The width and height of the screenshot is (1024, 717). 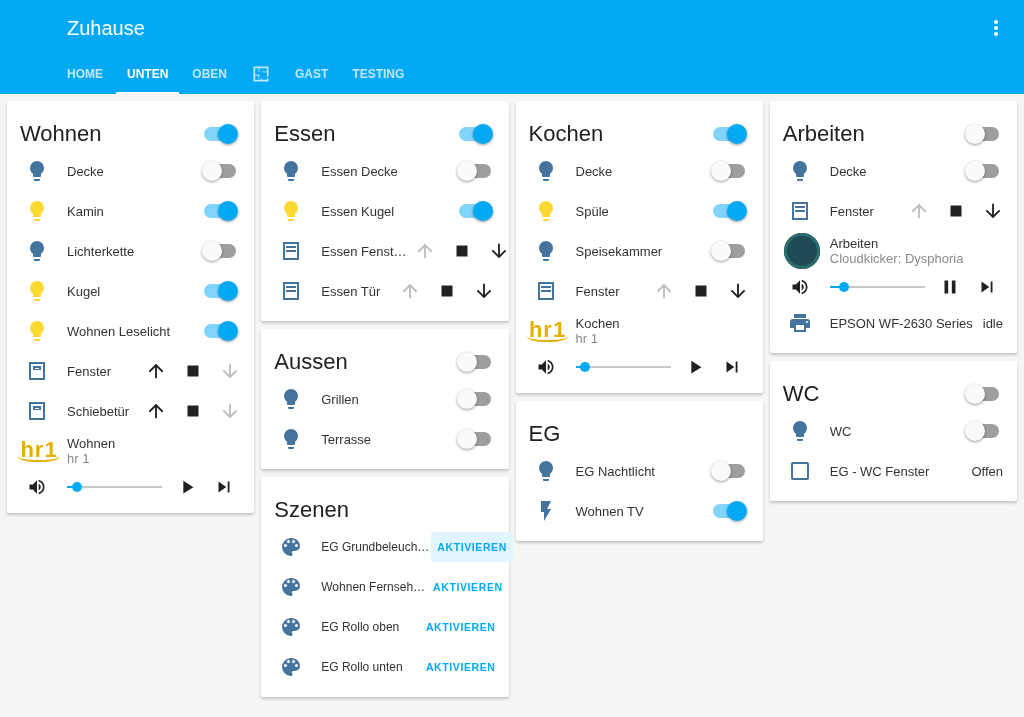 I want to click on entity-name: Terrasse, so click(x=347, y=439).